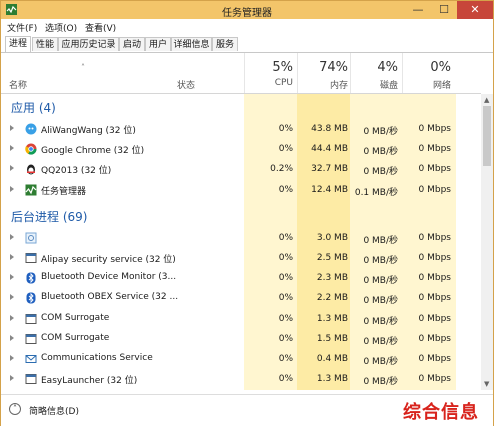 This screenshot has width=494, height=426. I want to click on menu-options: 选项(O), so click(61, 27).